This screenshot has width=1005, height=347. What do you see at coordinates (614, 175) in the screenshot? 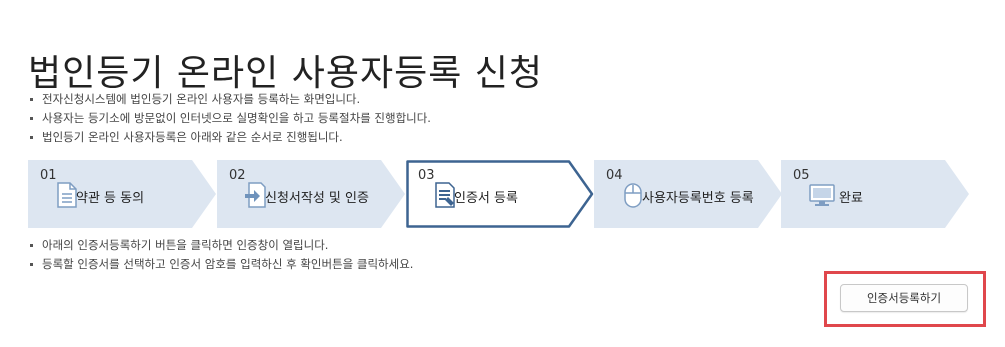
I see `step-number: 04` at bounding box center [614, 175].